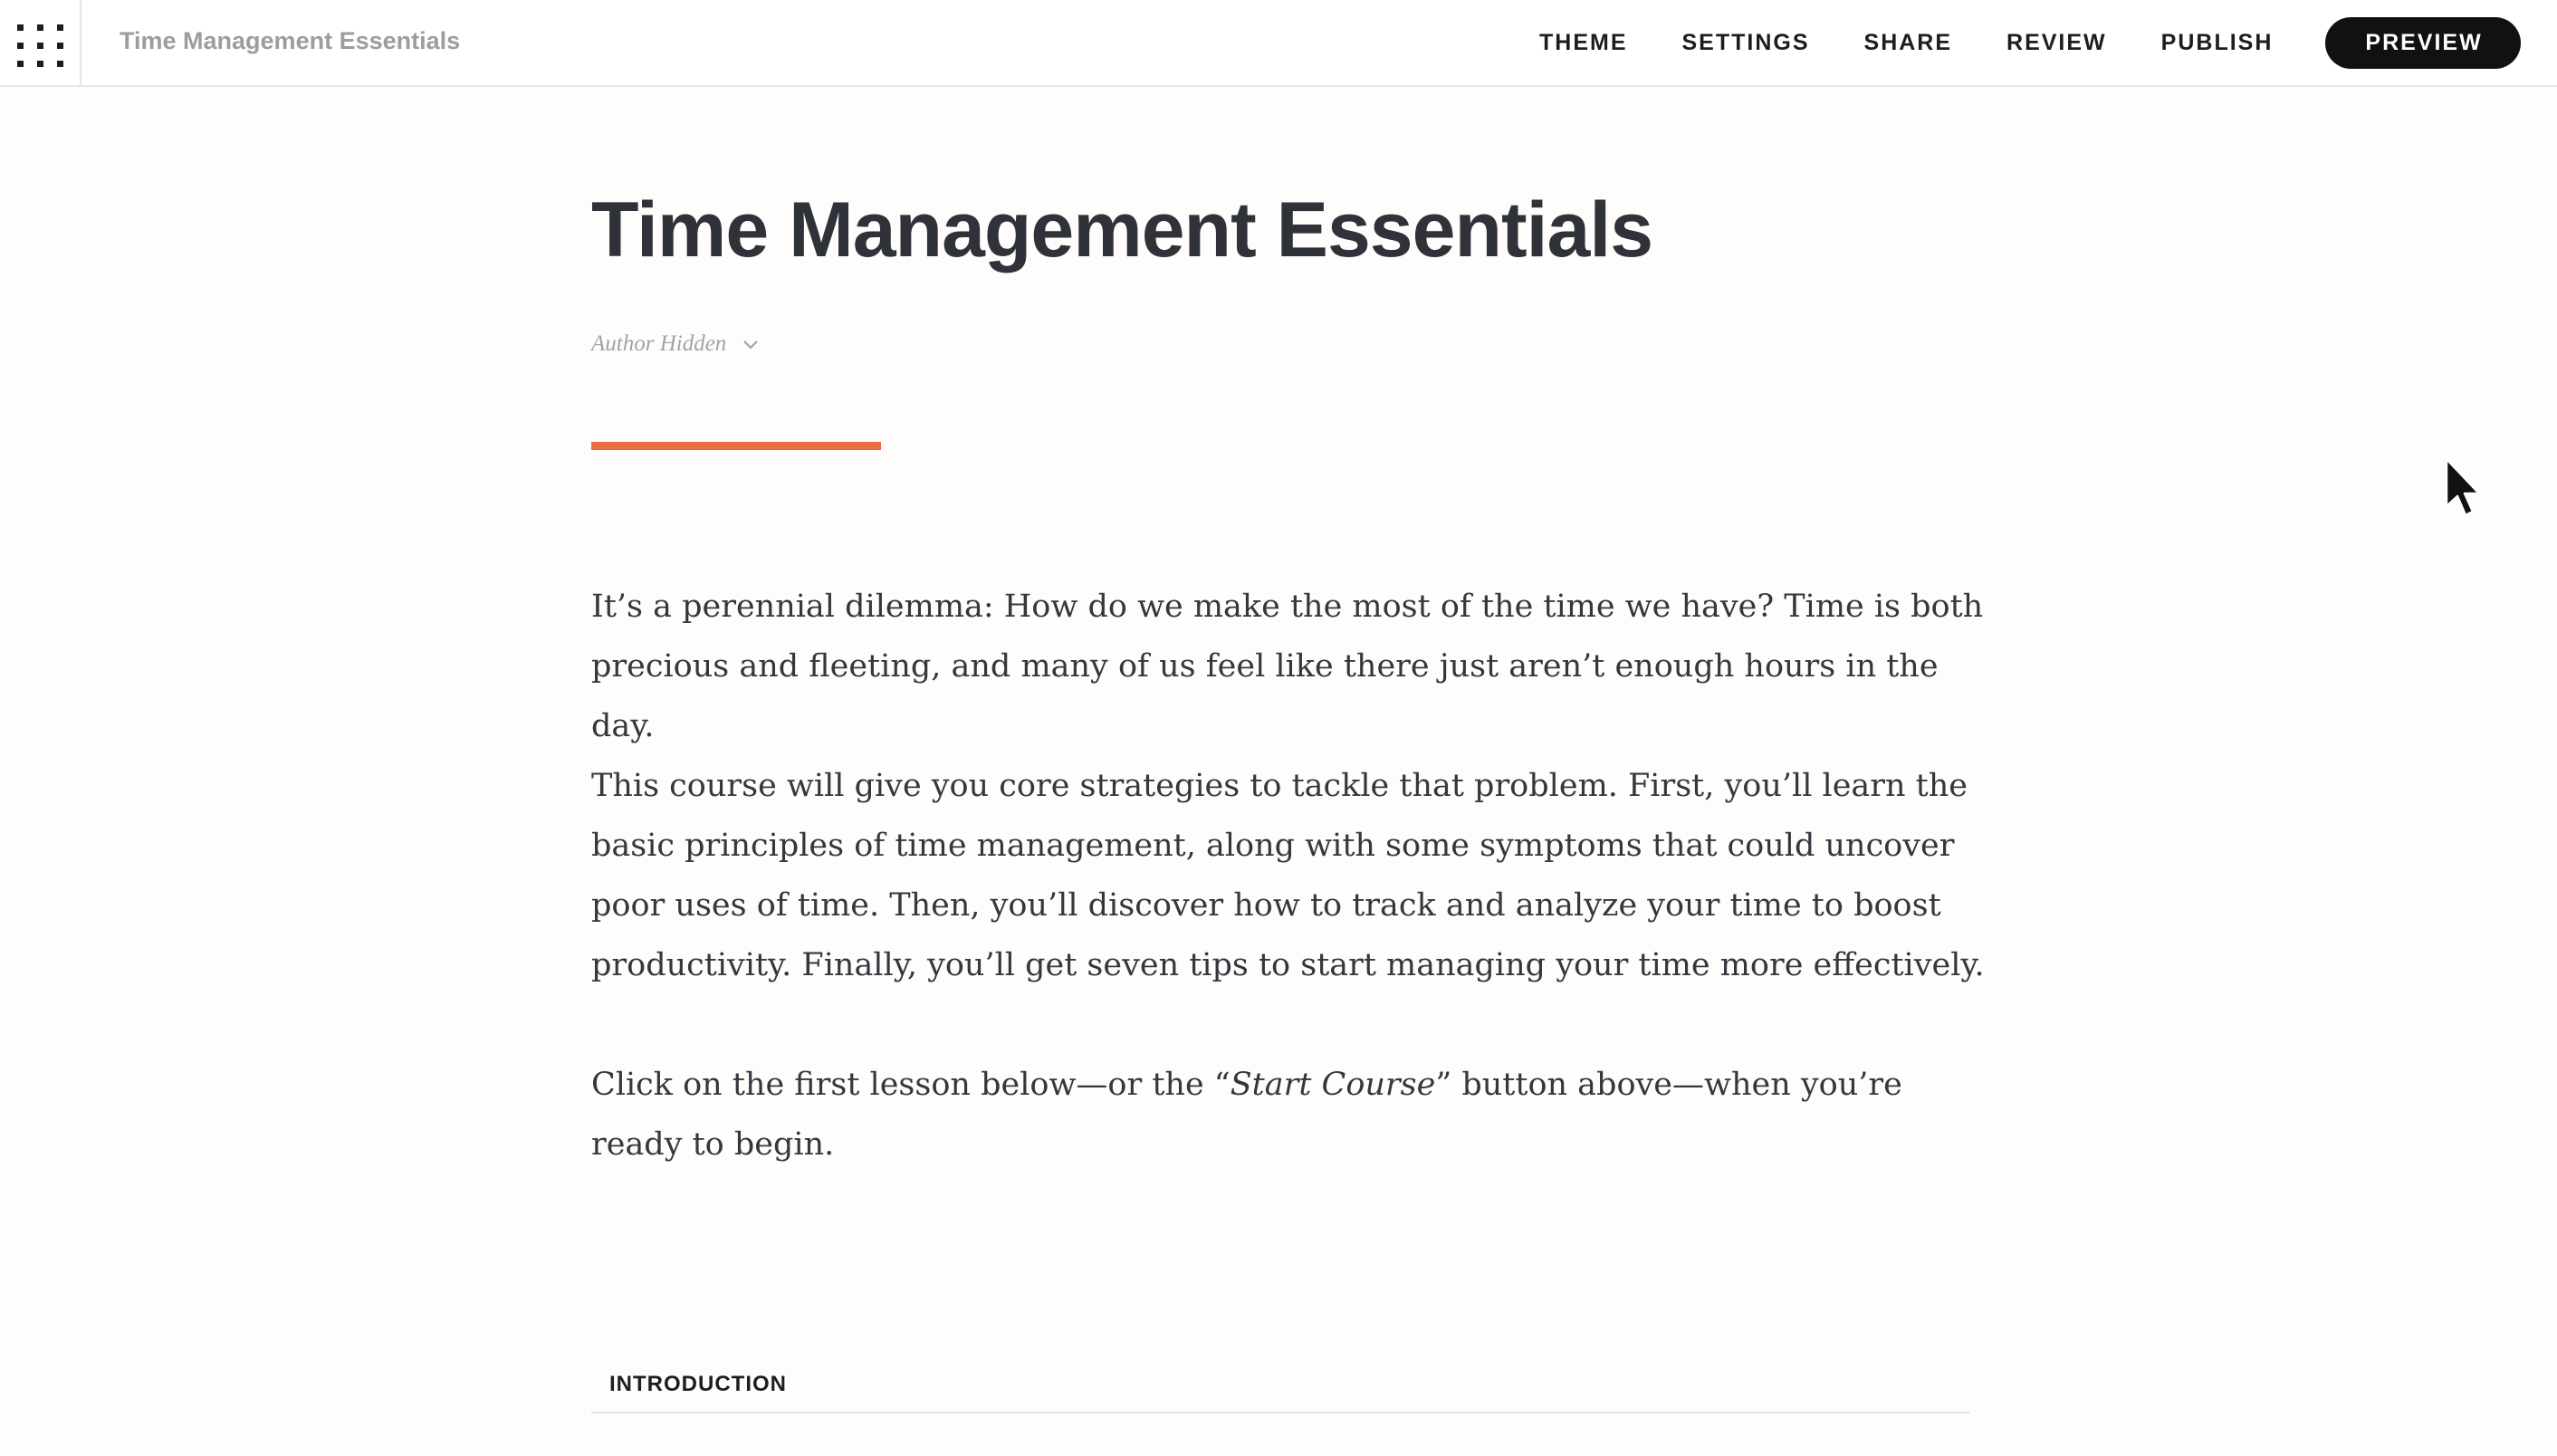 The image size is (2557, 1456). I want to click on section-heading-introduction: INTRODUCTION, so click(698, 1385).